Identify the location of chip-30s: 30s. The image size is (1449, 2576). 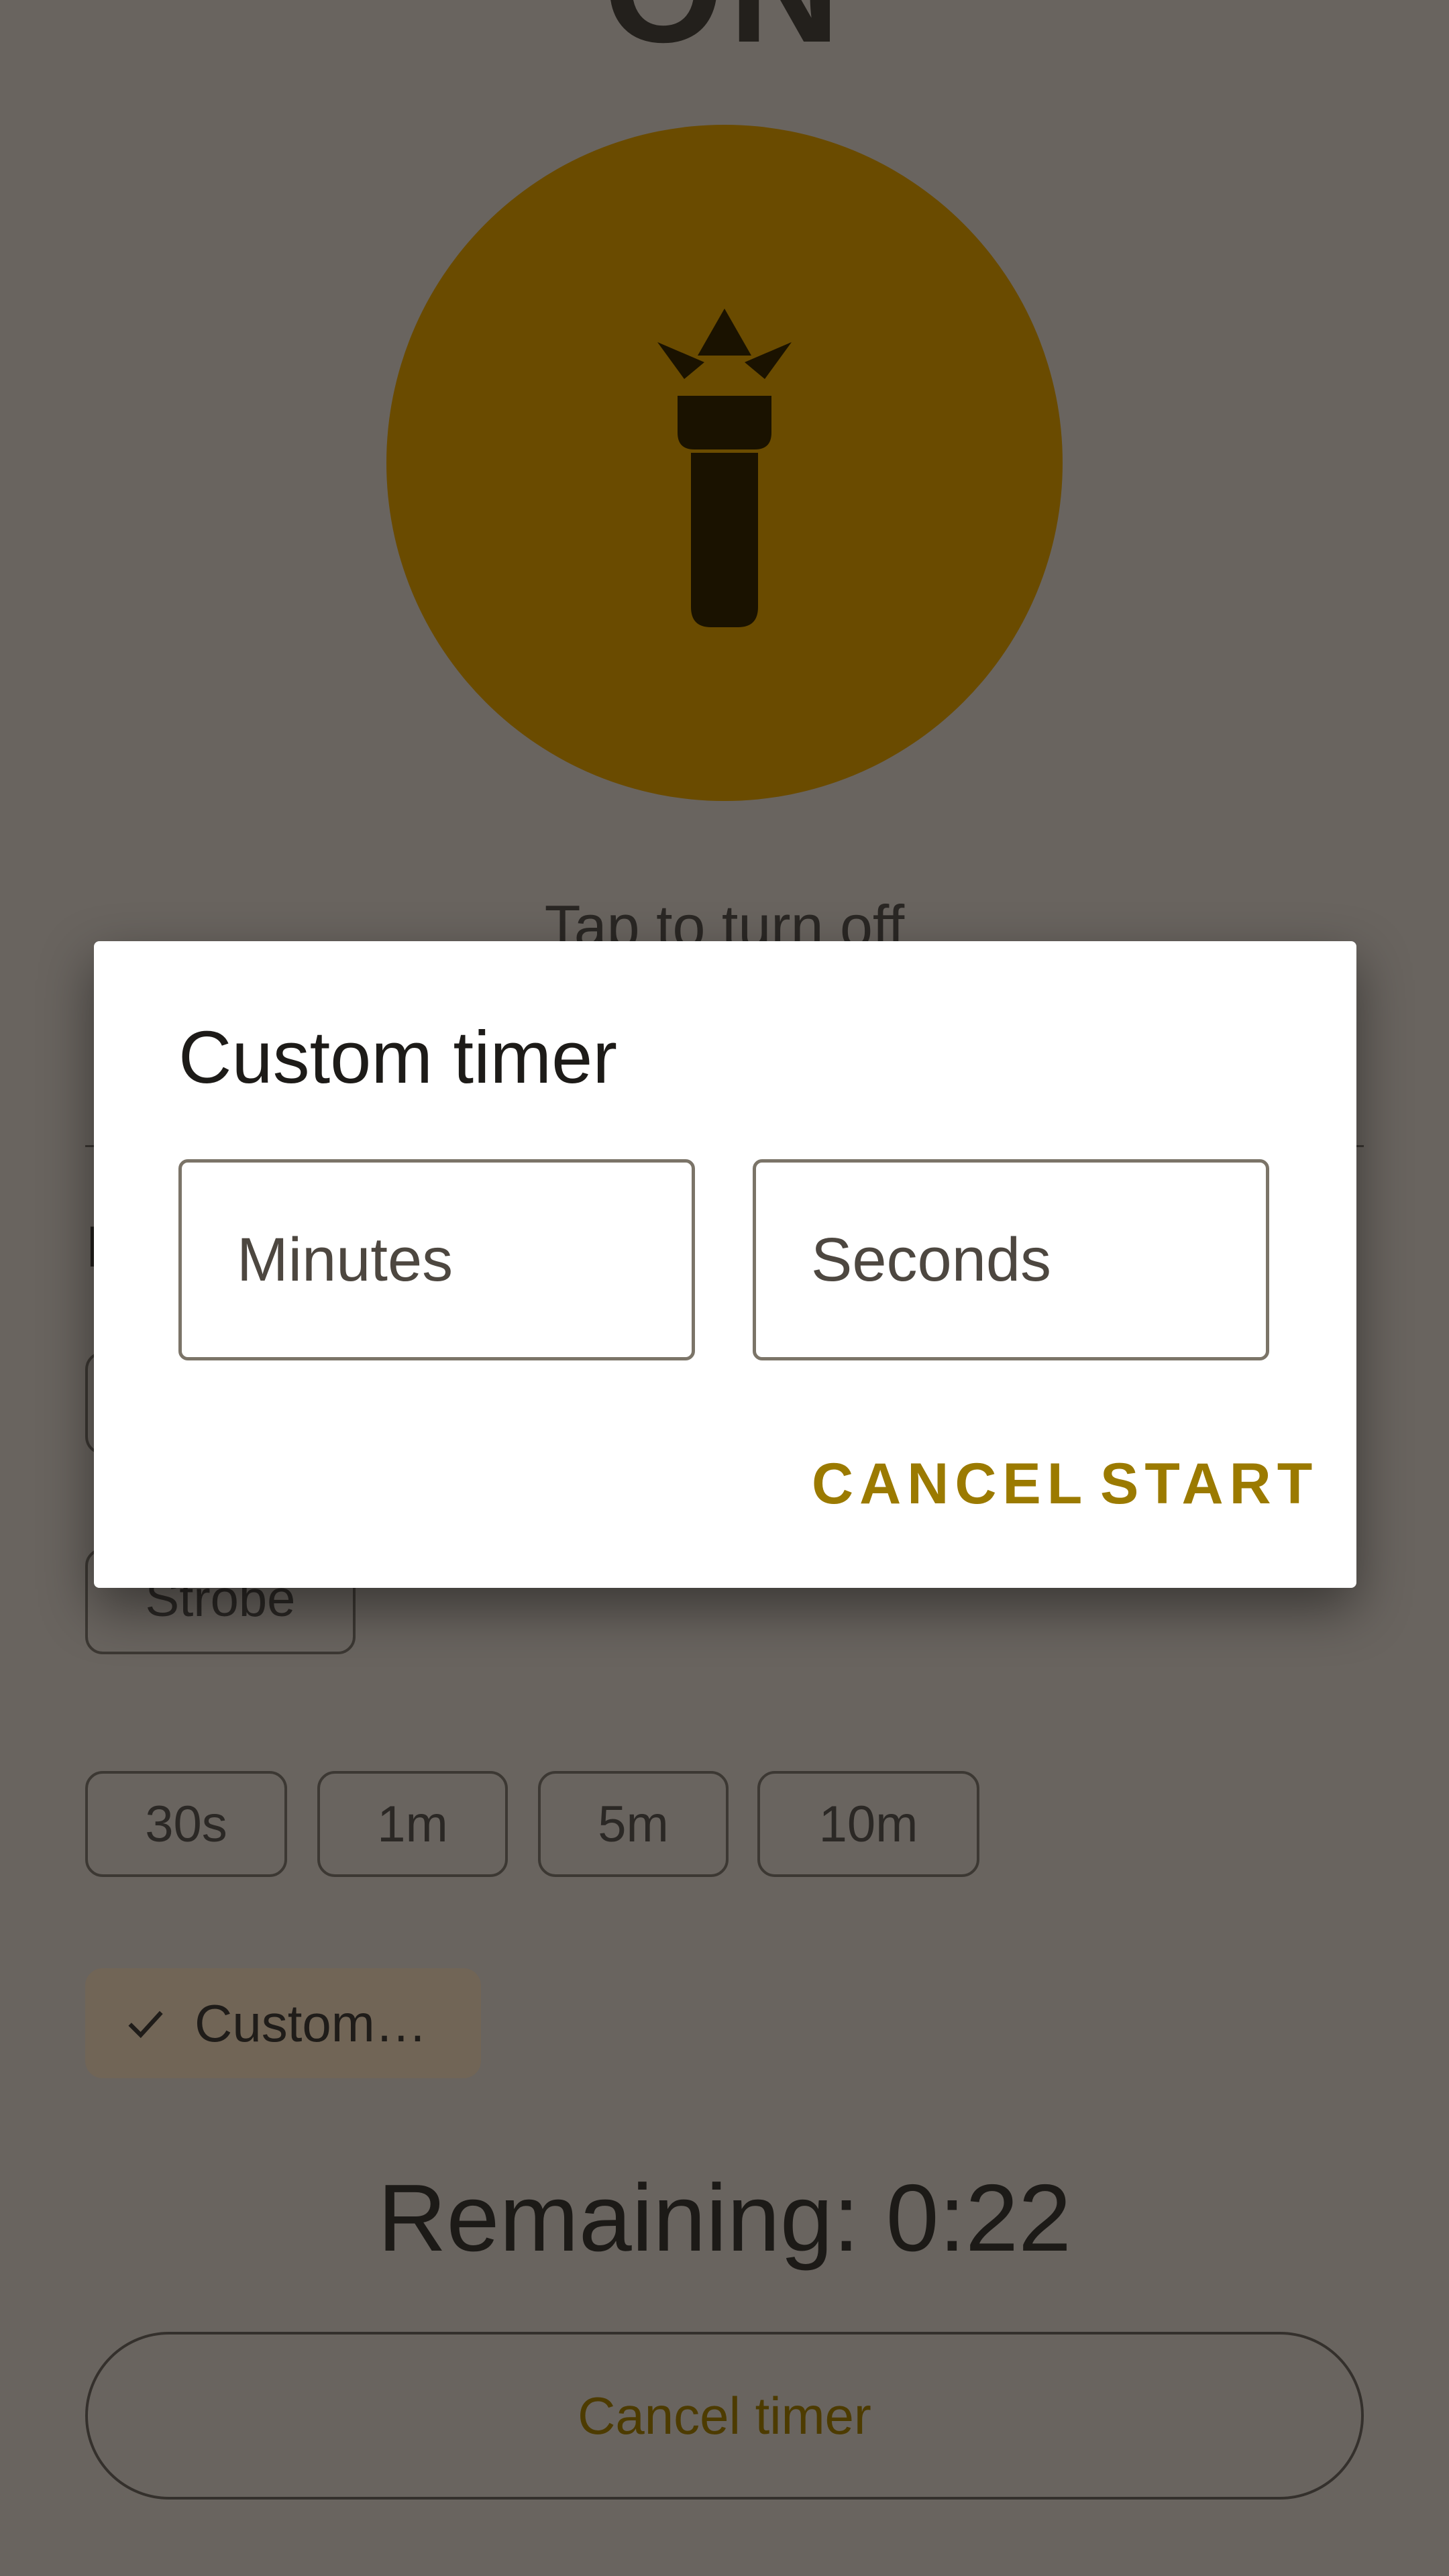
(186, 1824).